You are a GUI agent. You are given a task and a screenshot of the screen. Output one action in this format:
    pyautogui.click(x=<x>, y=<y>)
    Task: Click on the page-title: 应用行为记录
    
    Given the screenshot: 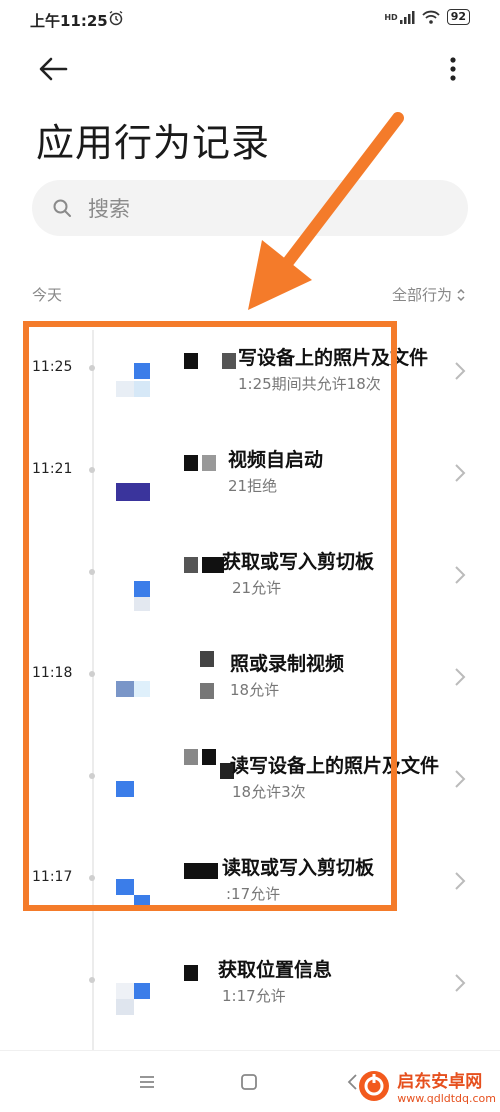 What is the action you would take?
    pyautogui.click(x=153, y=143)
    